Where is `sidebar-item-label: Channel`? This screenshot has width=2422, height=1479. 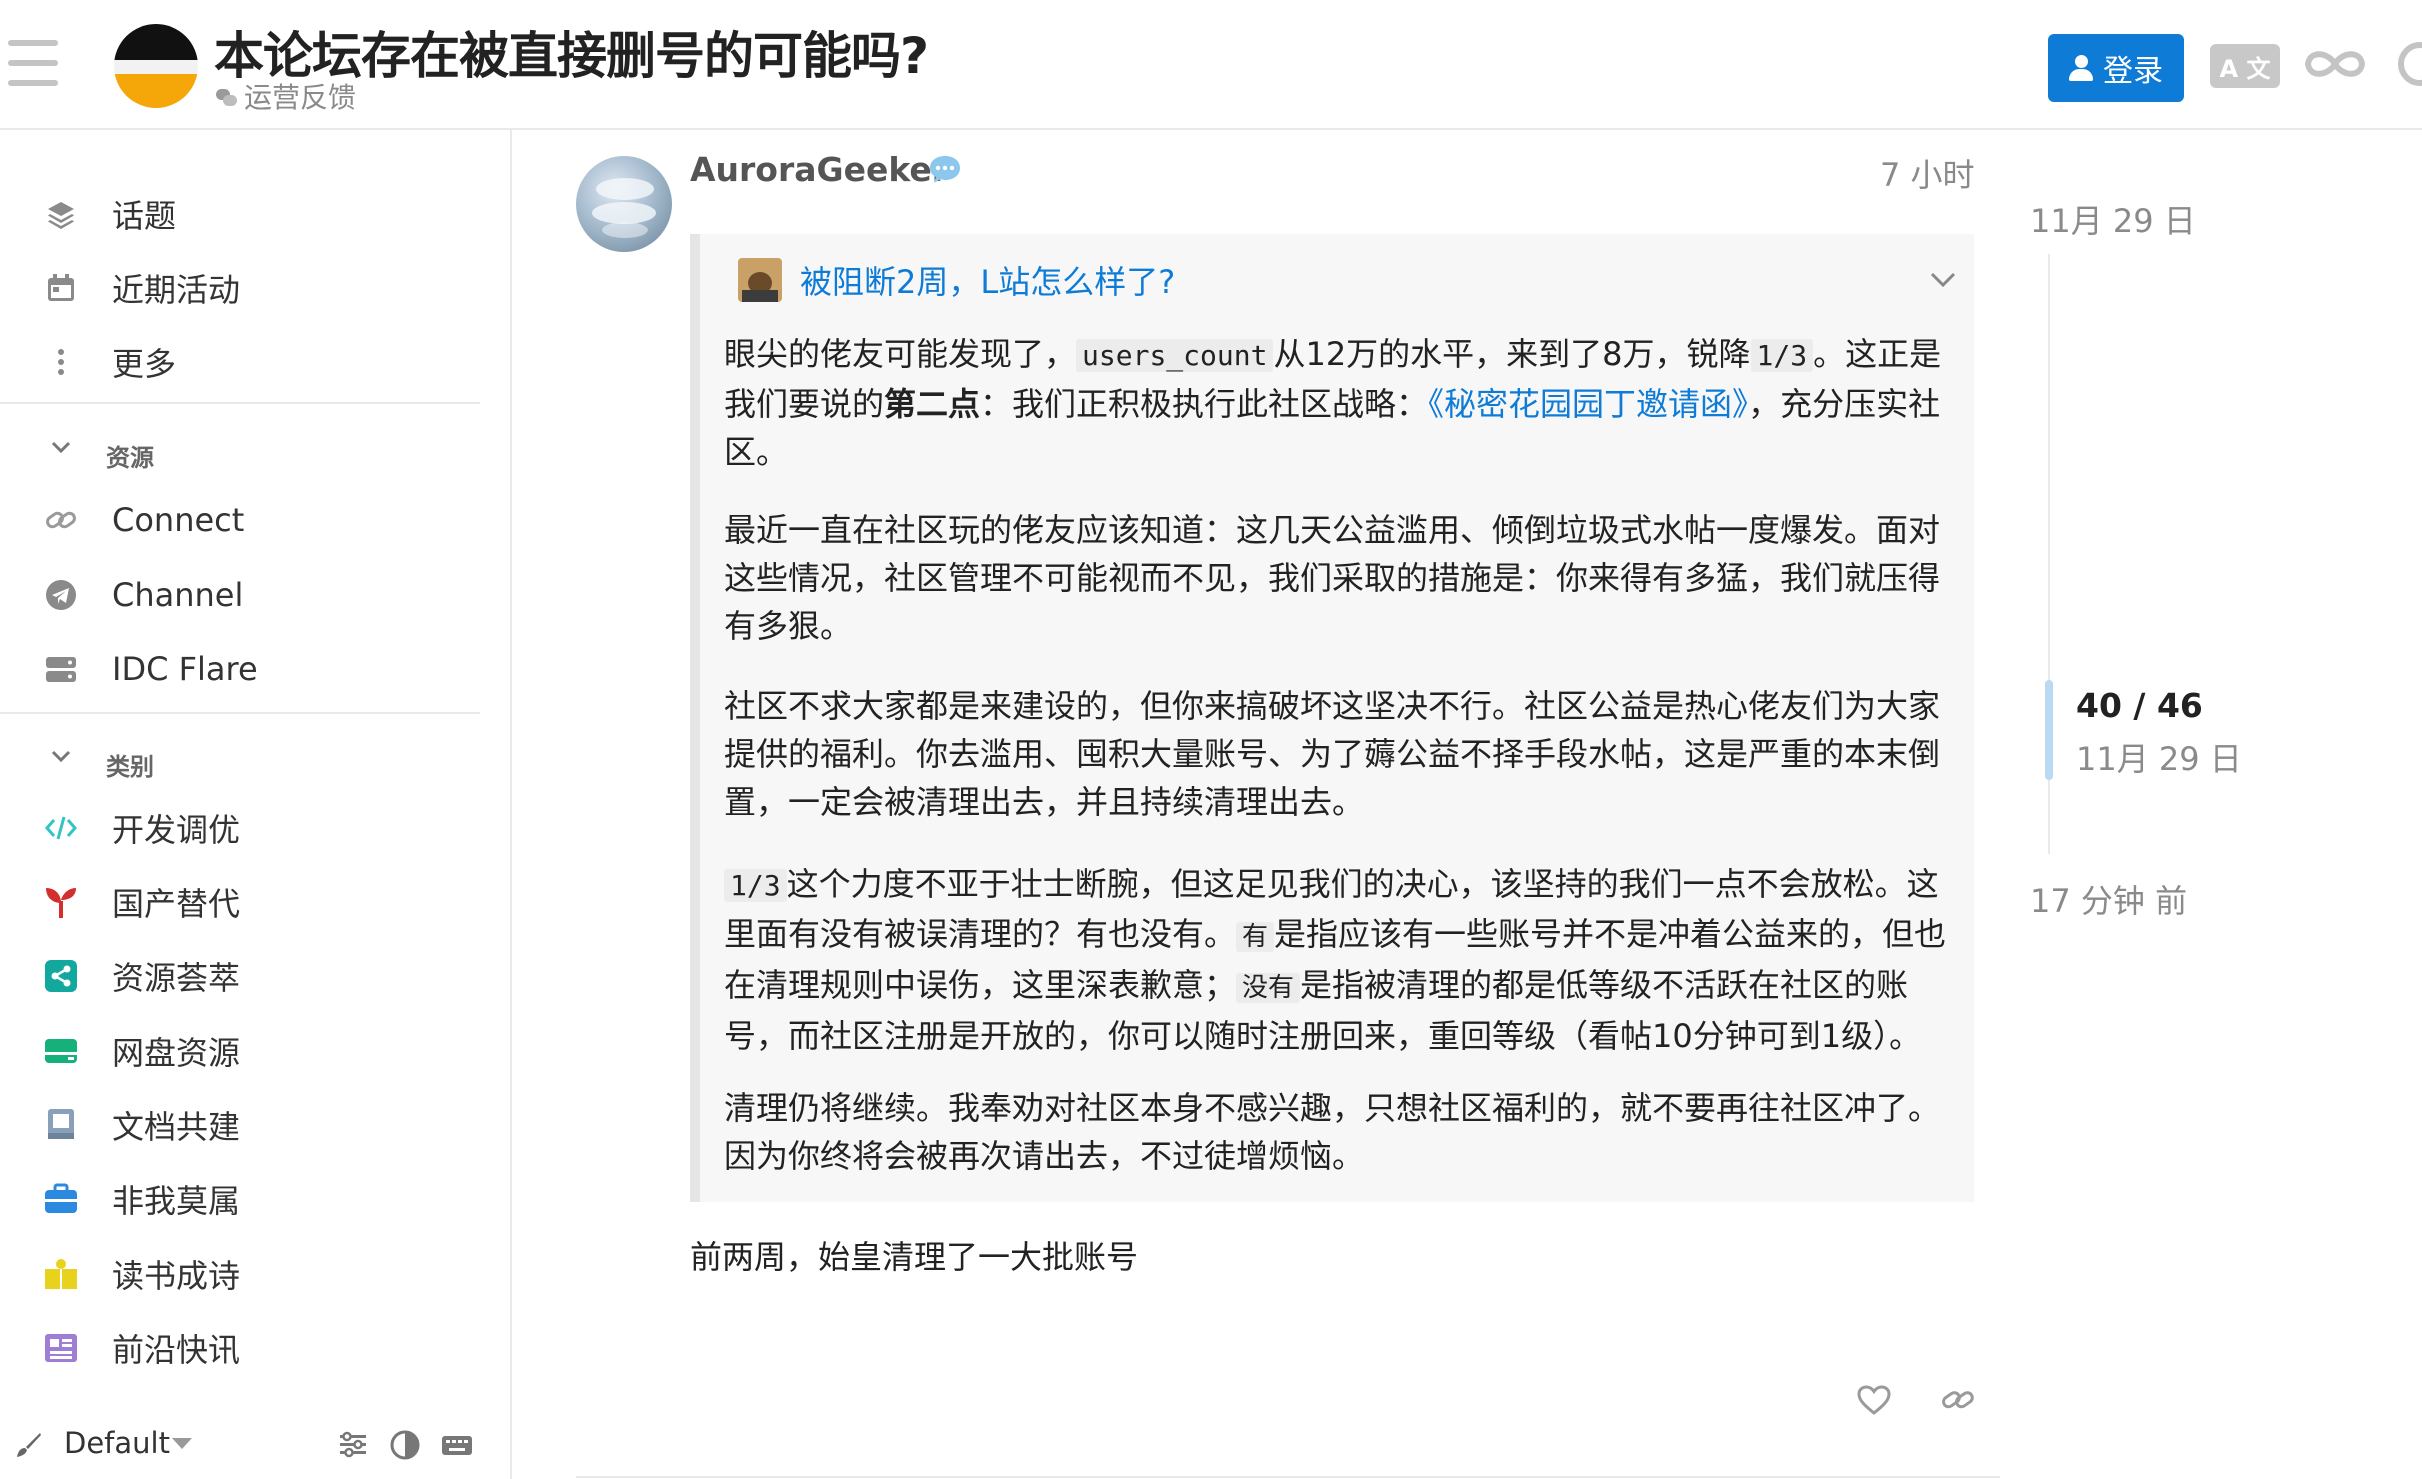 sidebar-item-label: Channel is located at coordinates (178, 595).